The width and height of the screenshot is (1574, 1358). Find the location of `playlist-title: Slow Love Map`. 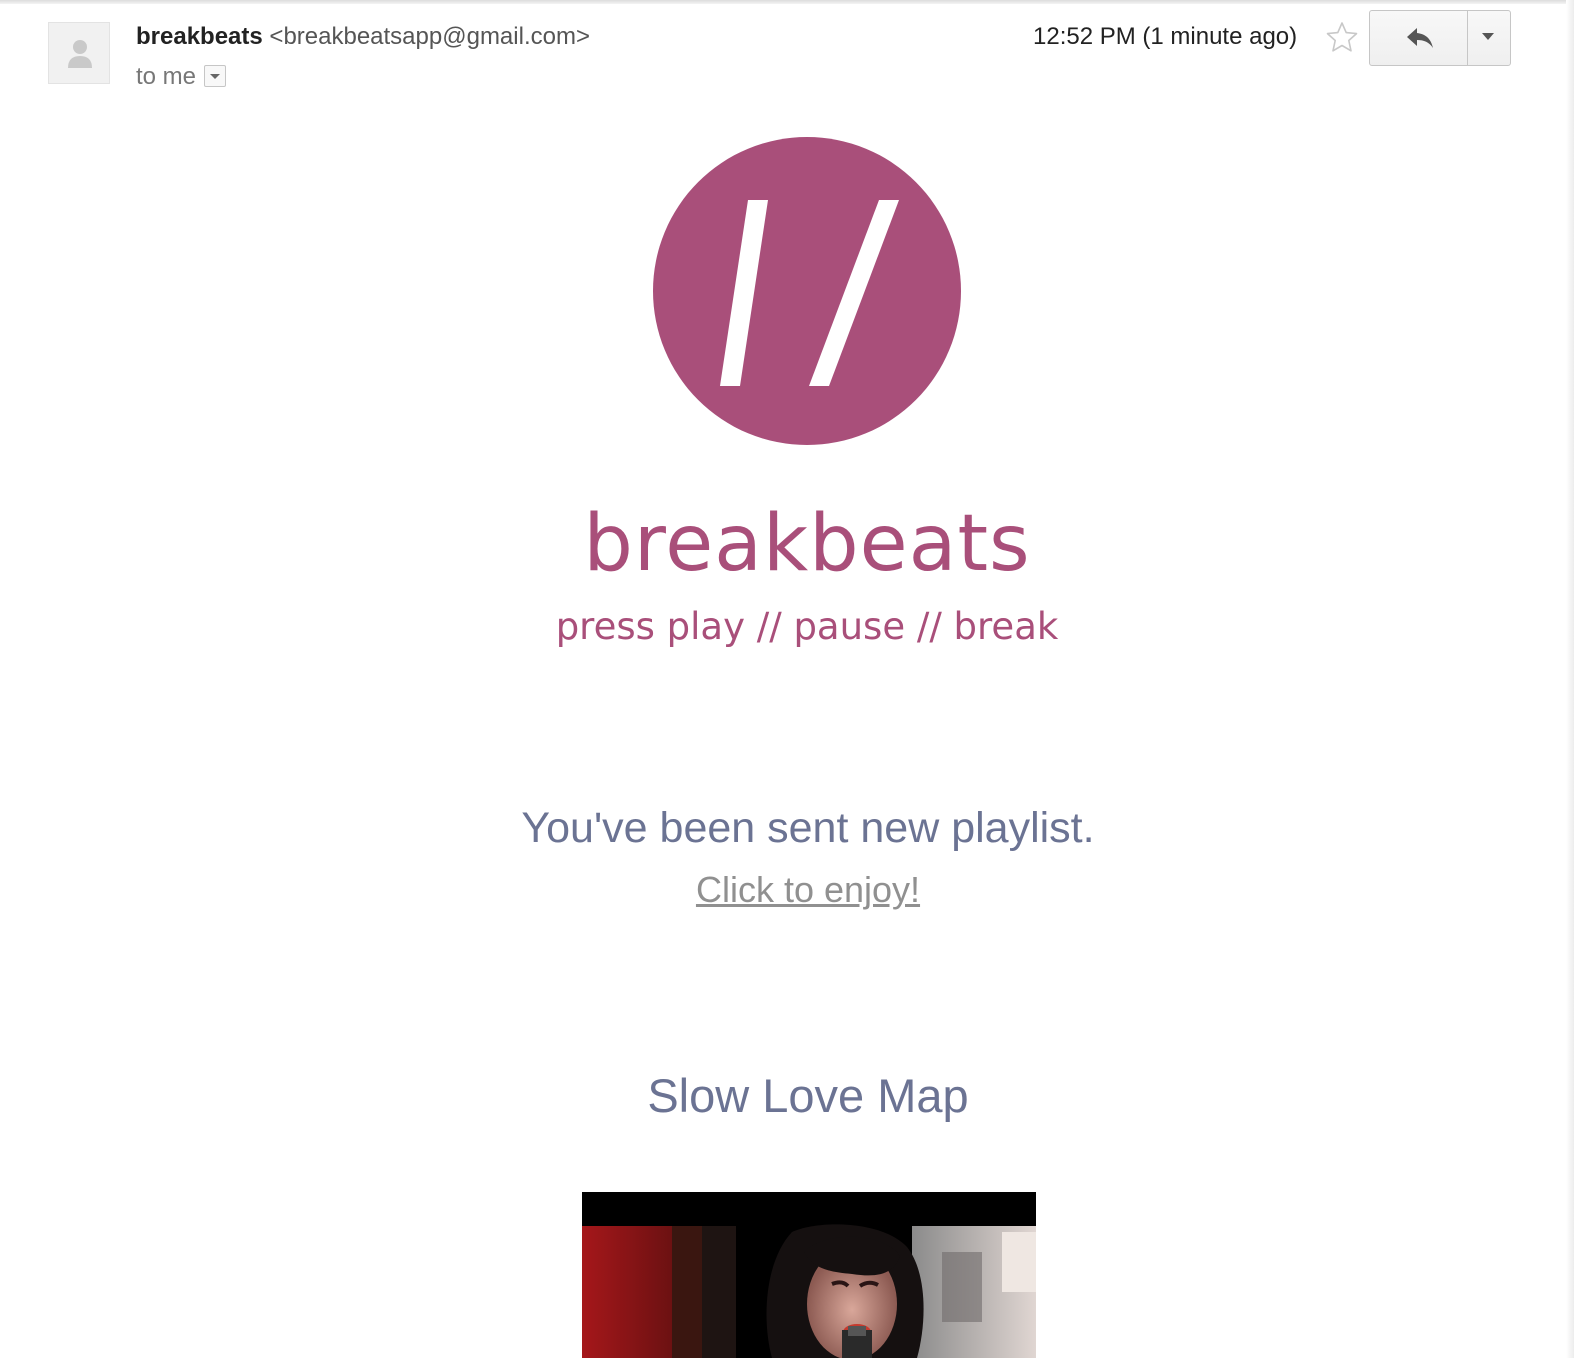

playlist-title: Slow Love Map is located at coordinates (808, 1095).